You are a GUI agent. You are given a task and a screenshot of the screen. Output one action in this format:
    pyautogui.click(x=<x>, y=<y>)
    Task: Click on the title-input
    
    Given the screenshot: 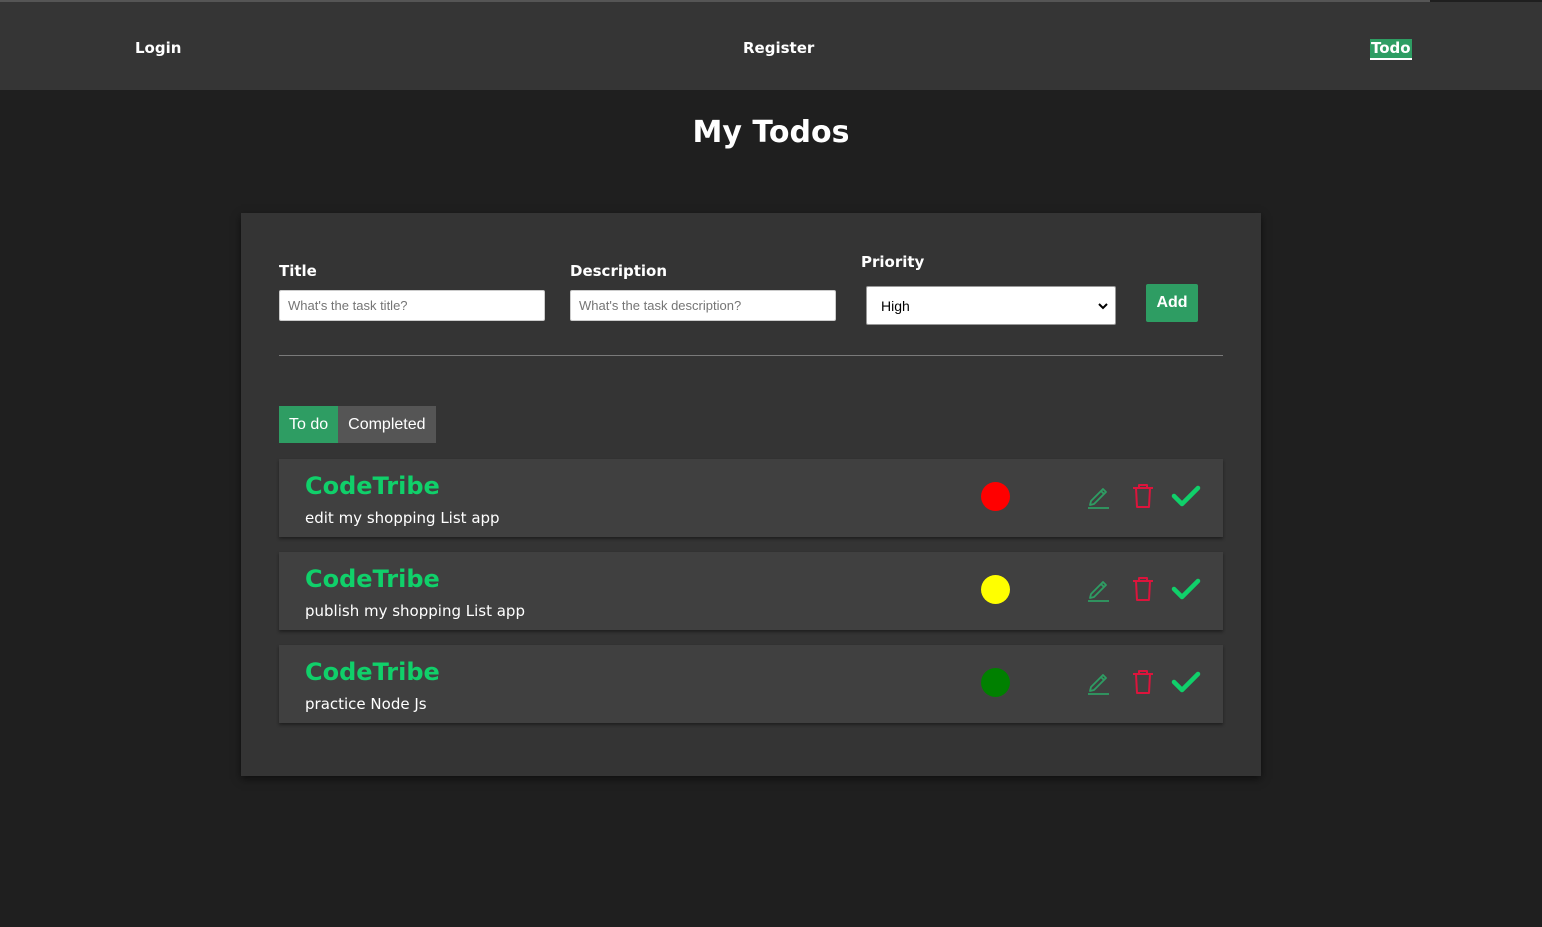 What is the action you would take?
    pyautogui.click(x=412, y=305)
    